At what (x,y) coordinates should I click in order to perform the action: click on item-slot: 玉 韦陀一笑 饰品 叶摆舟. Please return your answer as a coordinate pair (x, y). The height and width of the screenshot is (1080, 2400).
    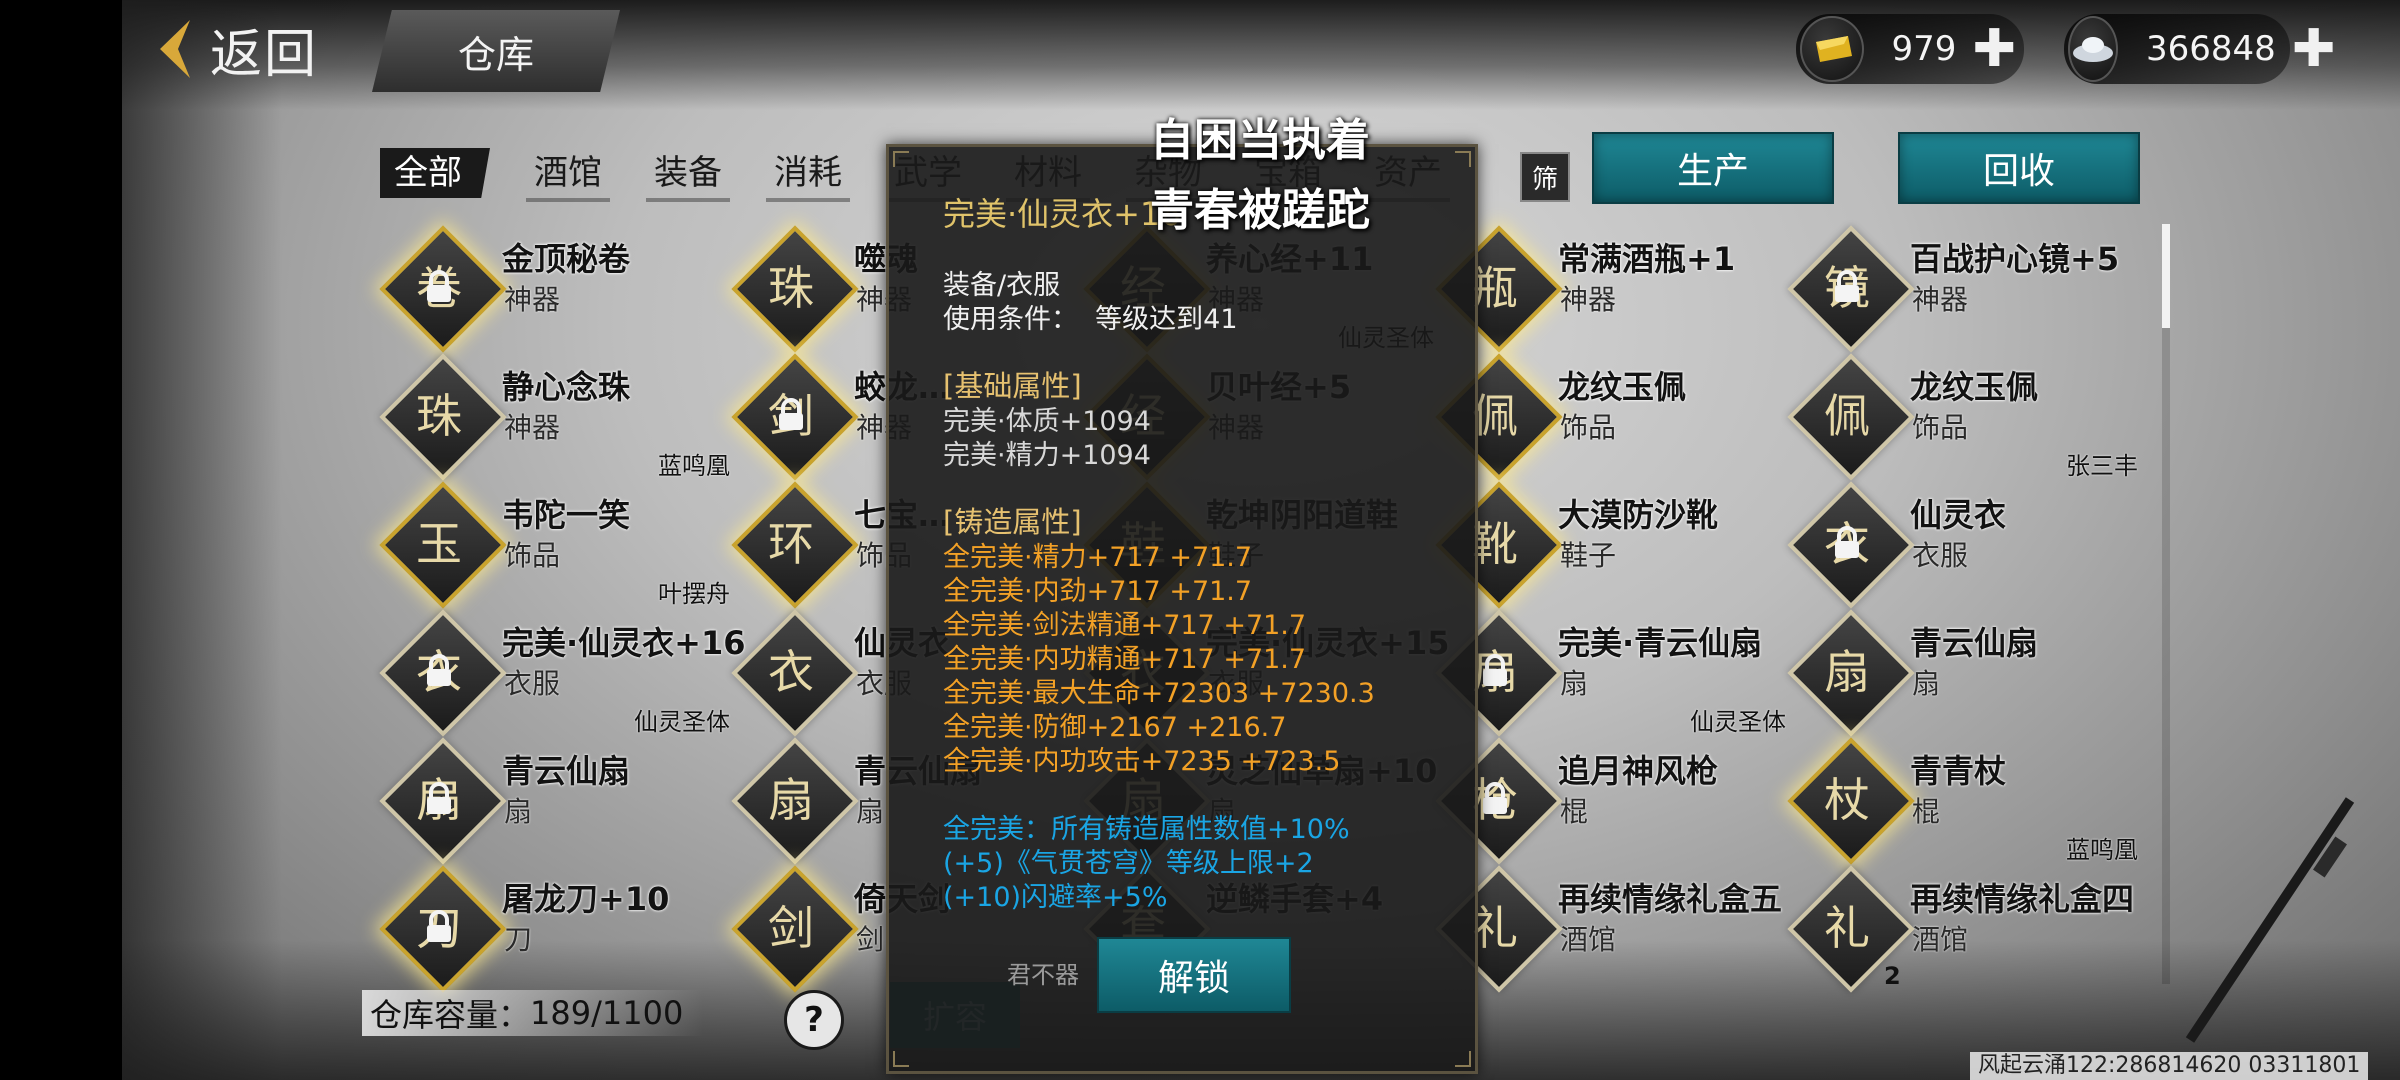
    Looking at the image, I should click on (554, 543).